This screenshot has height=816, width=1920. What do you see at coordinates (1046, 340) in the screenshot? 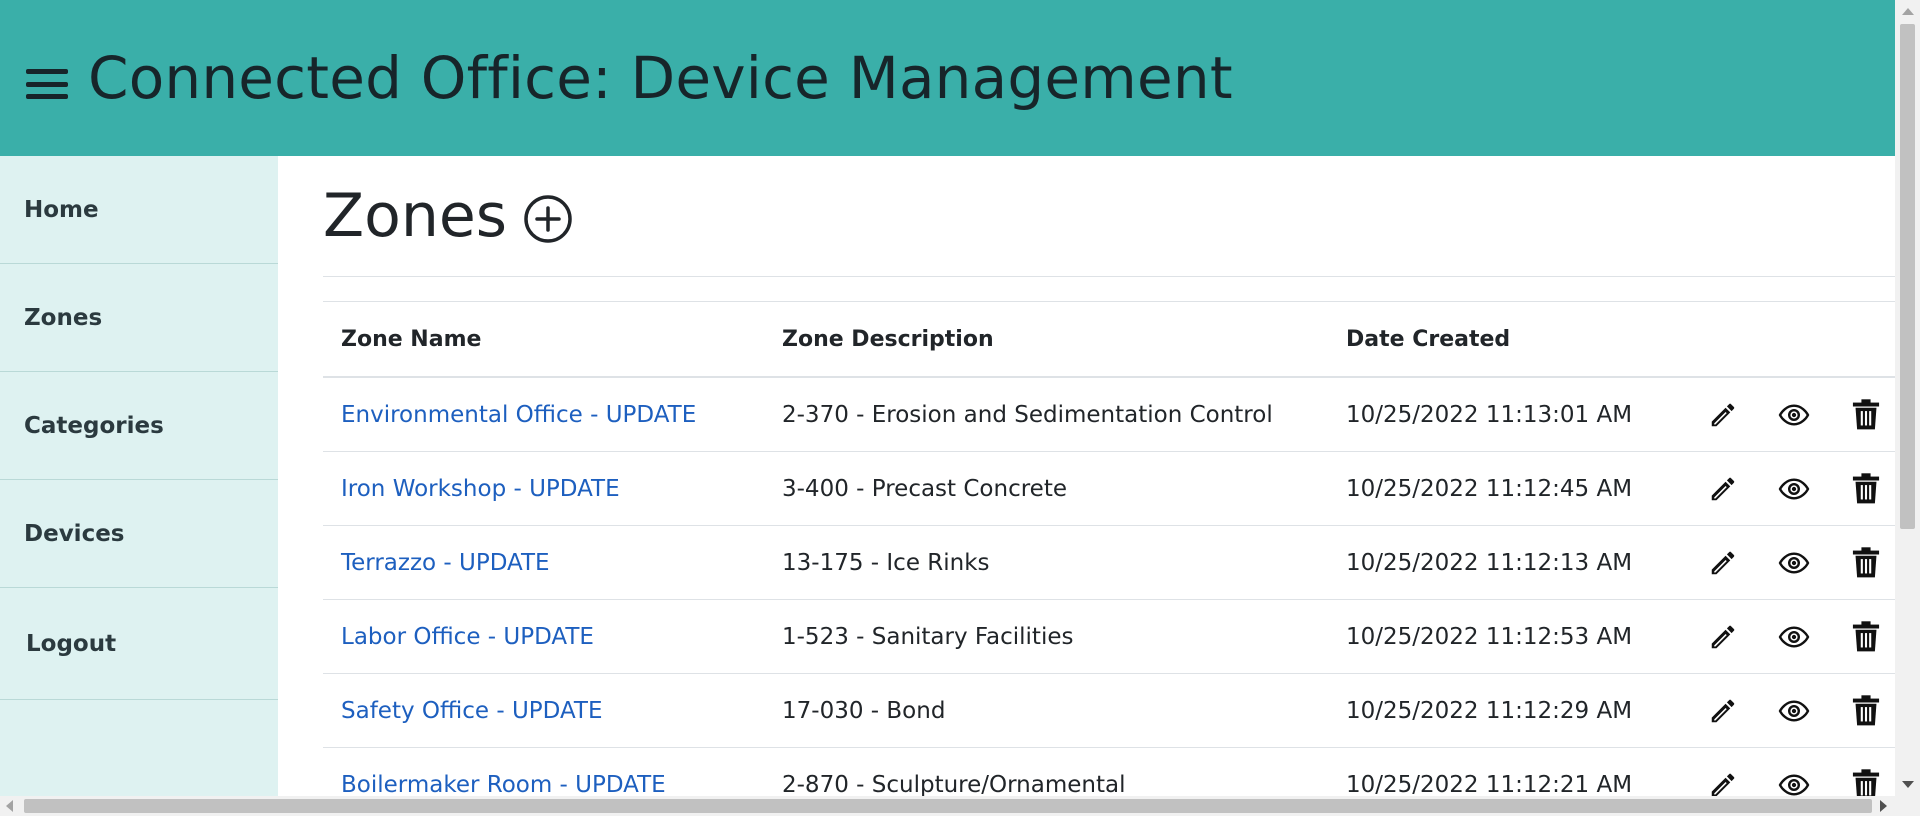
I see `column-header-zone-description: Zone Description` at bounding box center [1046, 340].